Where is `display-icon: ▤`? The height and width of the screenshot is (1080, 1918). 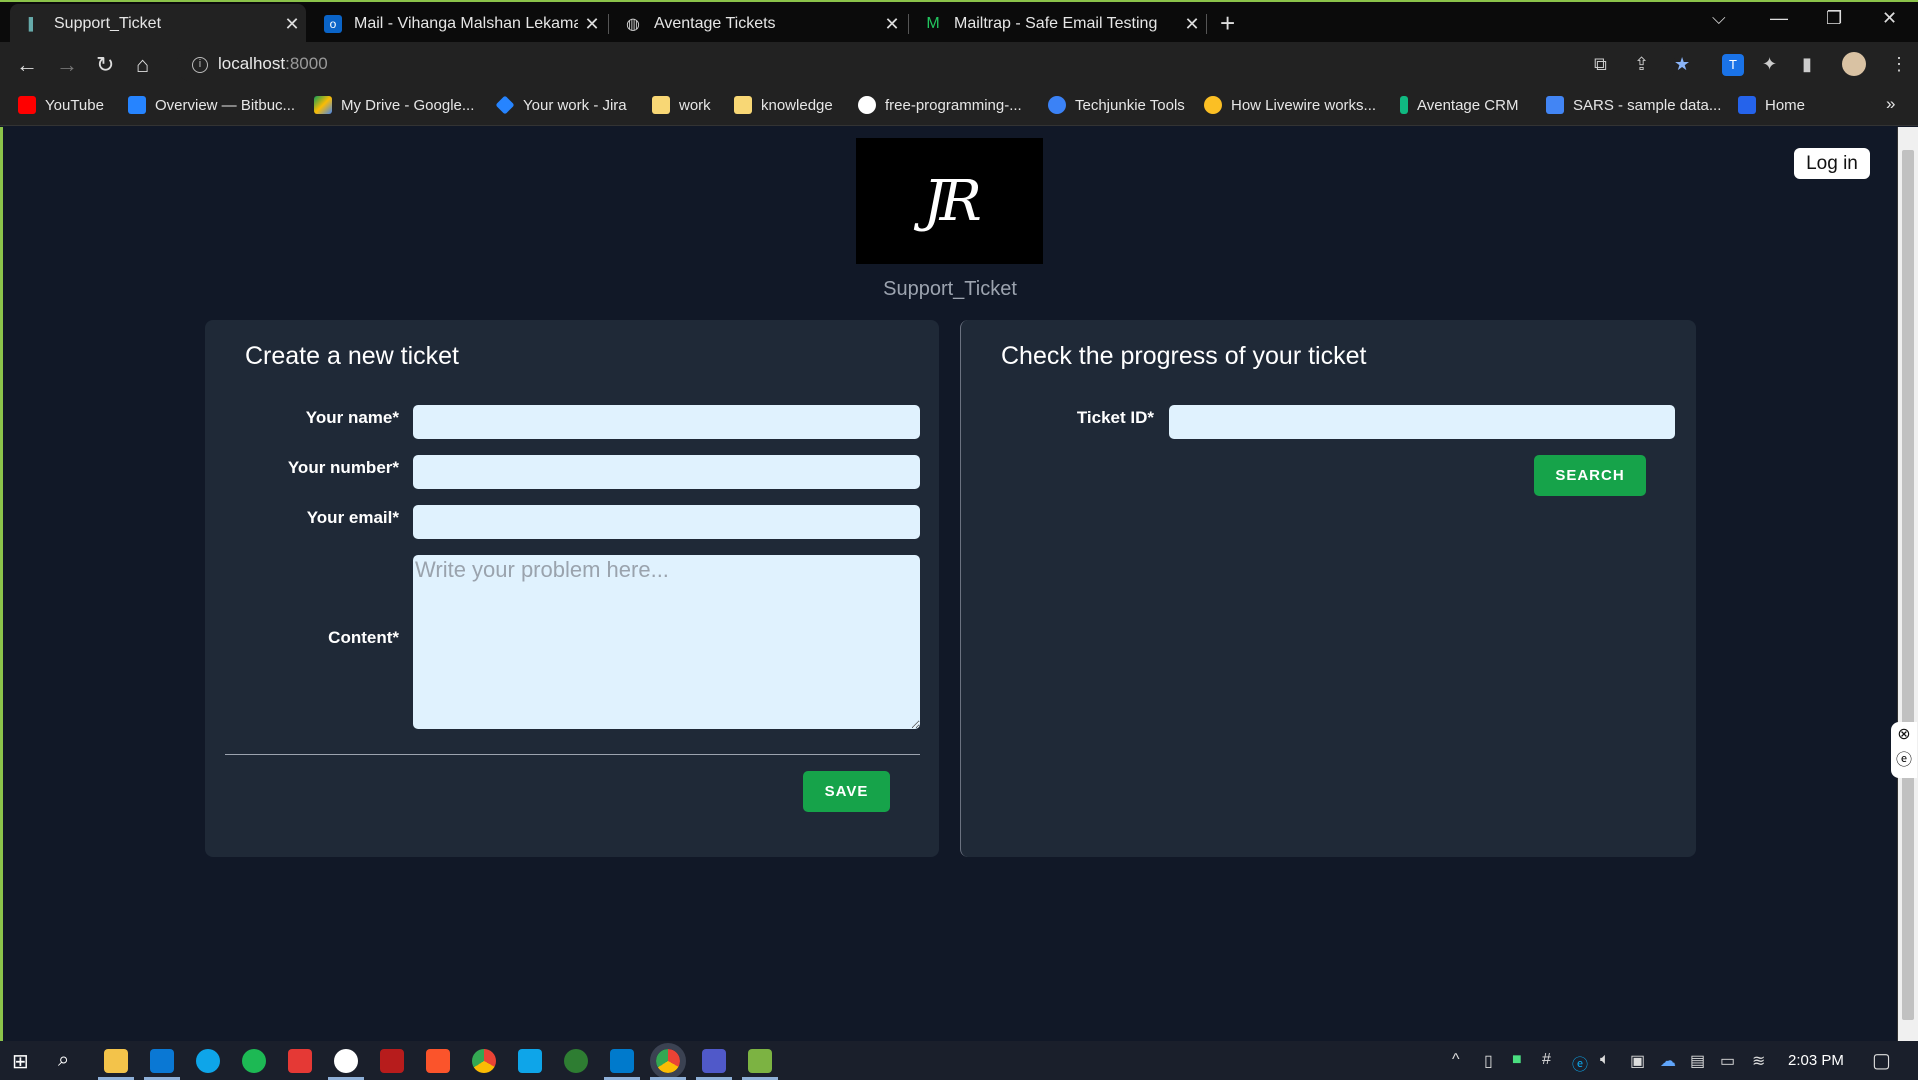 display-icon: ▤ is located at coordinates (1697, 1061).